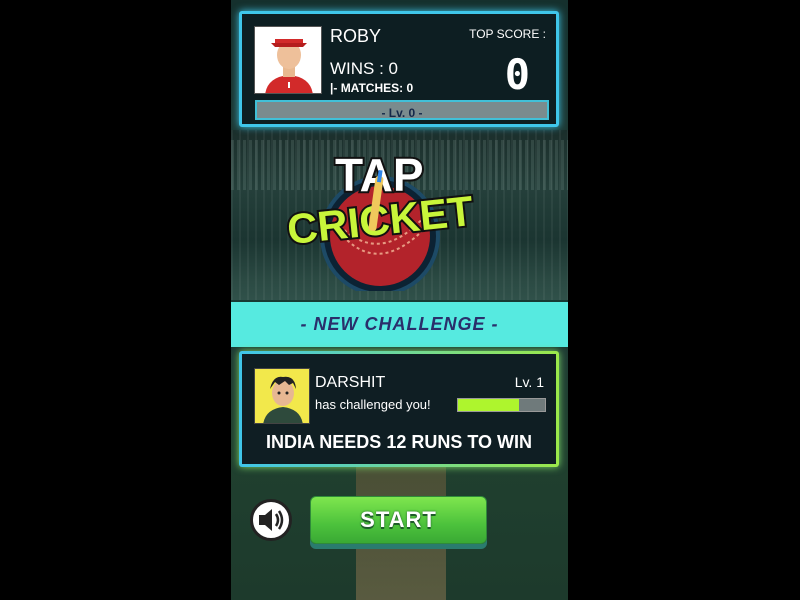 The image size is (800, 600). What do you see at coordinates (288, 60) in the screenshot?
I see `player-avatar` at bounding box center [288, 60].